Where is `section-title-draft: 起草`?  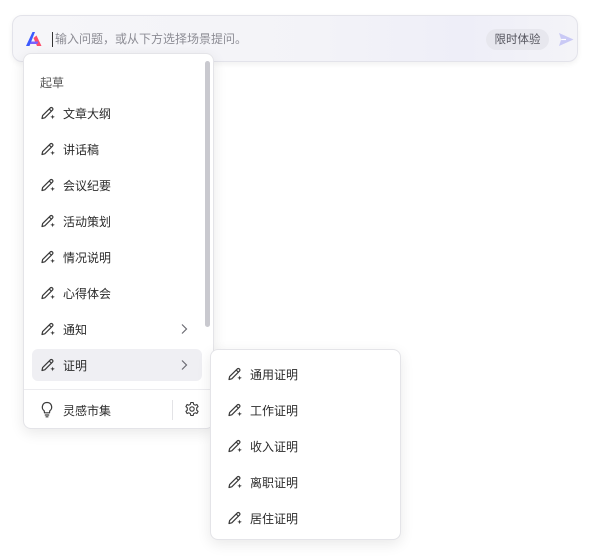
section-title-draft: 起草 is located at coordinates (52, 83).